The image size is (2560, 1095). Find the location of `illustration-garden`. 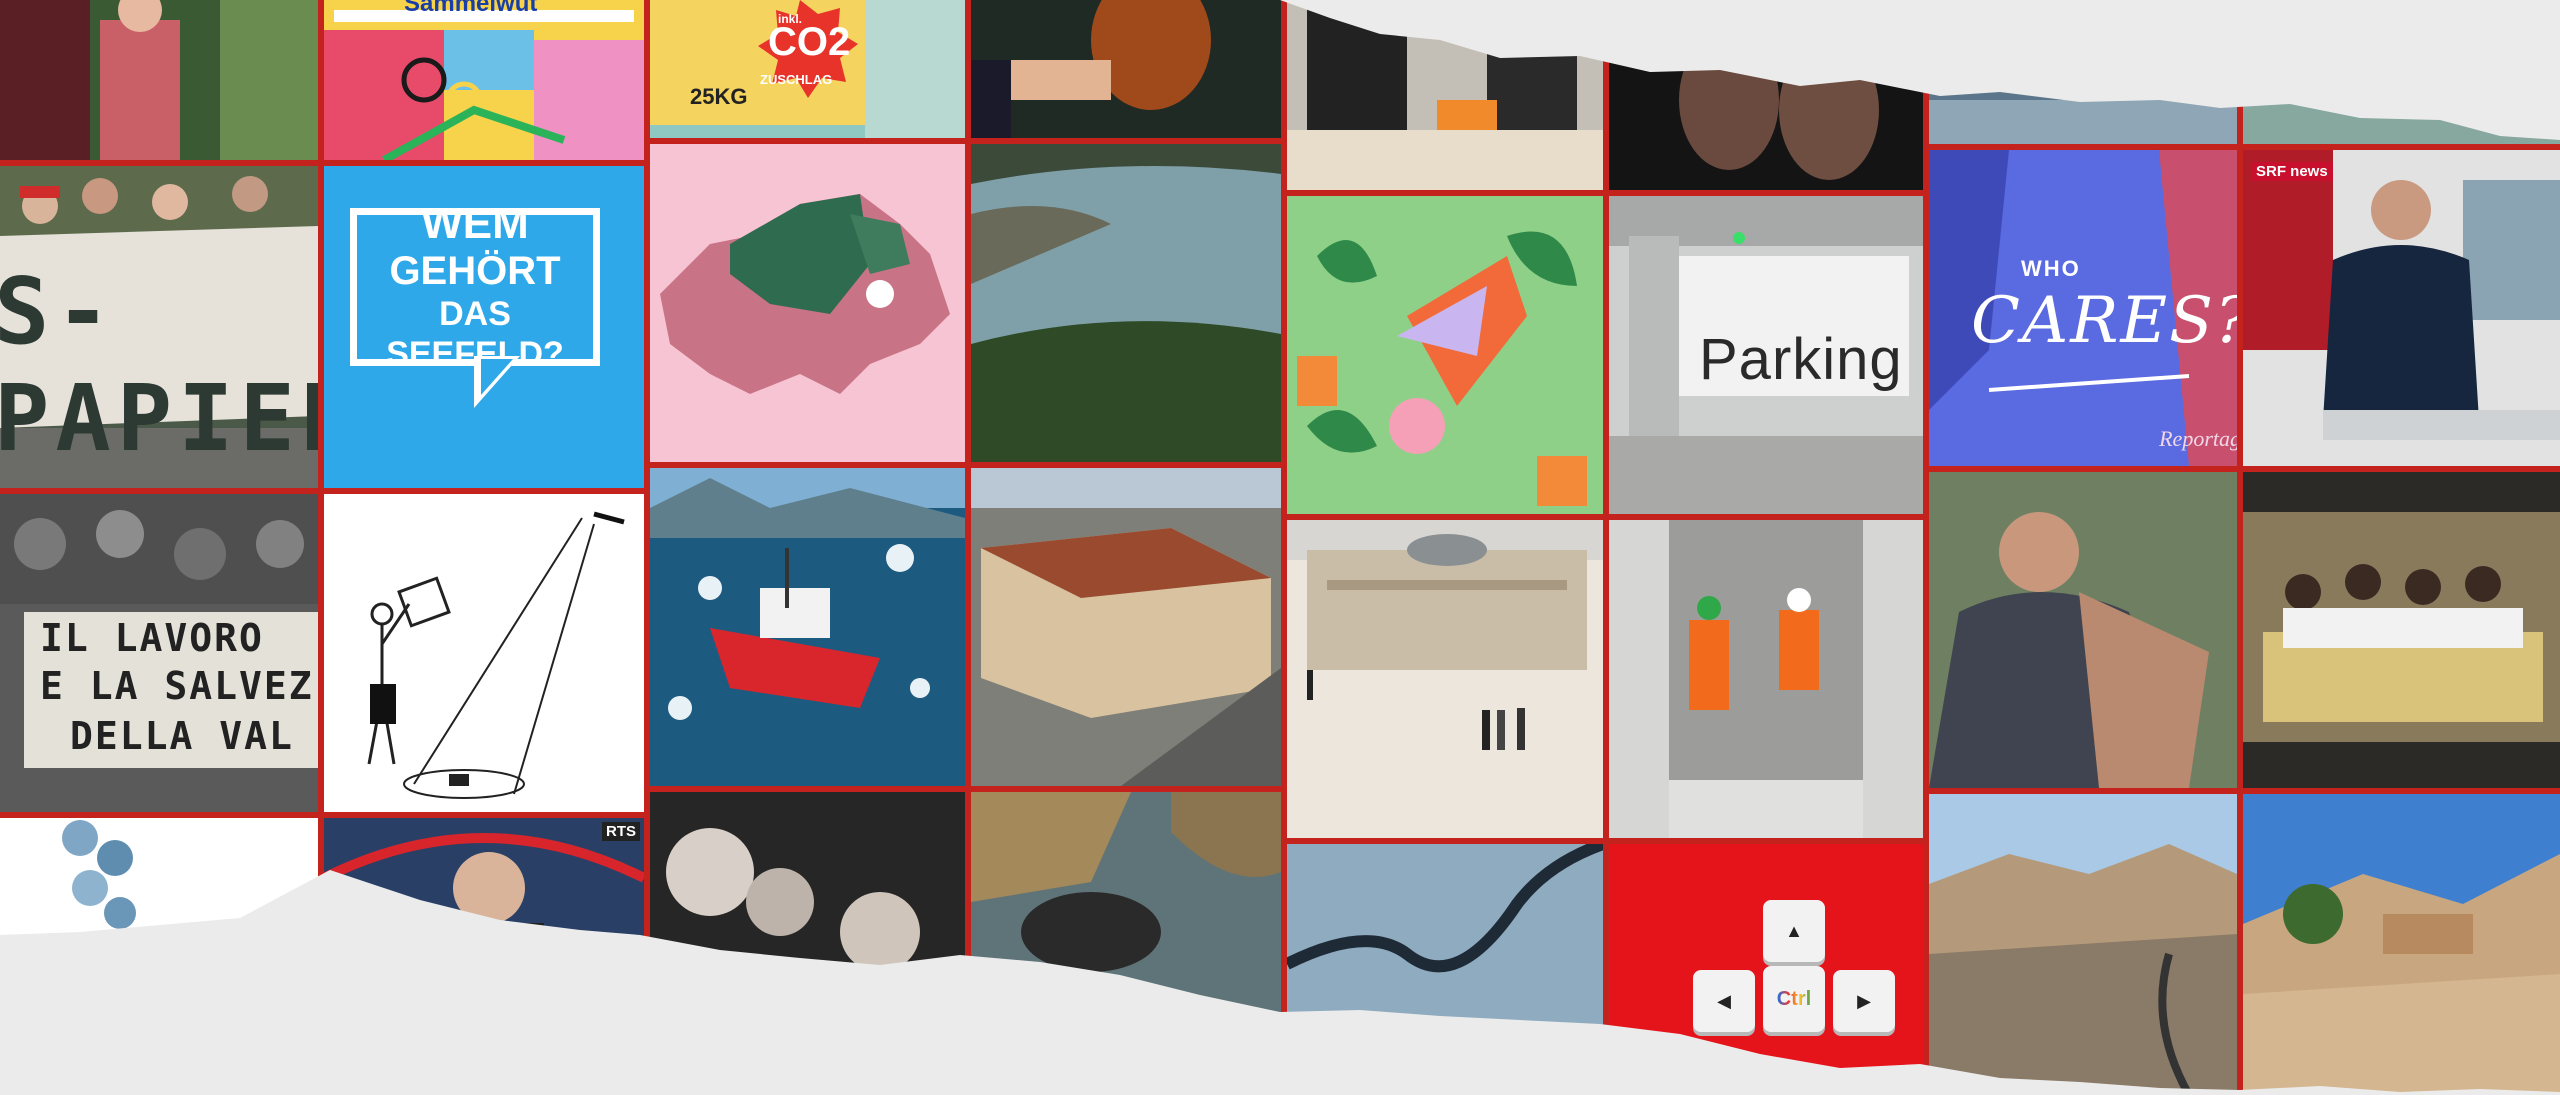

illustration-garden is located at coordinates (1445, 355).